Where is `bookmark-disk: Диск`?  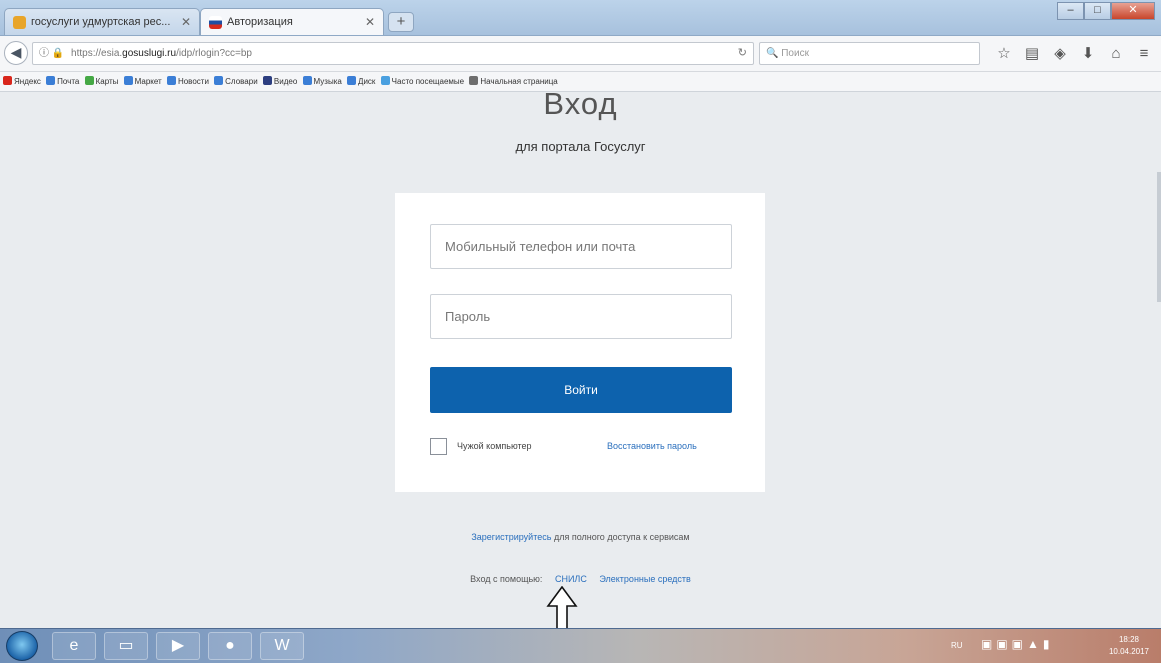 bookmark-disk: Диск is located at coordinates (361, 81).